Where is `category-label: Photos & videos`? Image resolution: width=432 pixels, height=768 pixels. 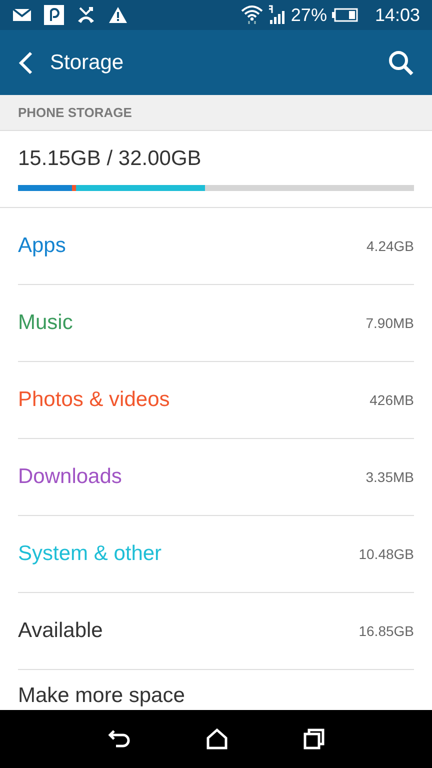
category-label: Photos & videos is located at coordinates (94, 400).